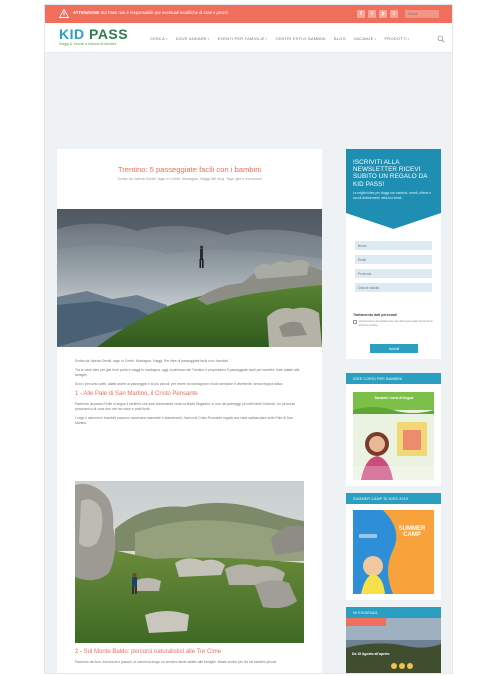  I want to click on widget-evidenza-body: Da 15 Agosto all'aperto, so click(393, 645).